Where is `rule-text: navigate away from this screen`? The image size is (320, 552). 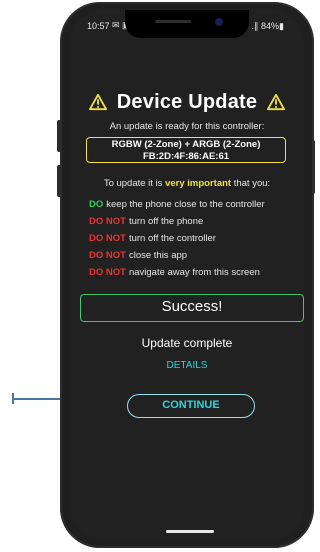
rule-text: navigate away from this screen is located at coordinates (194, 272).